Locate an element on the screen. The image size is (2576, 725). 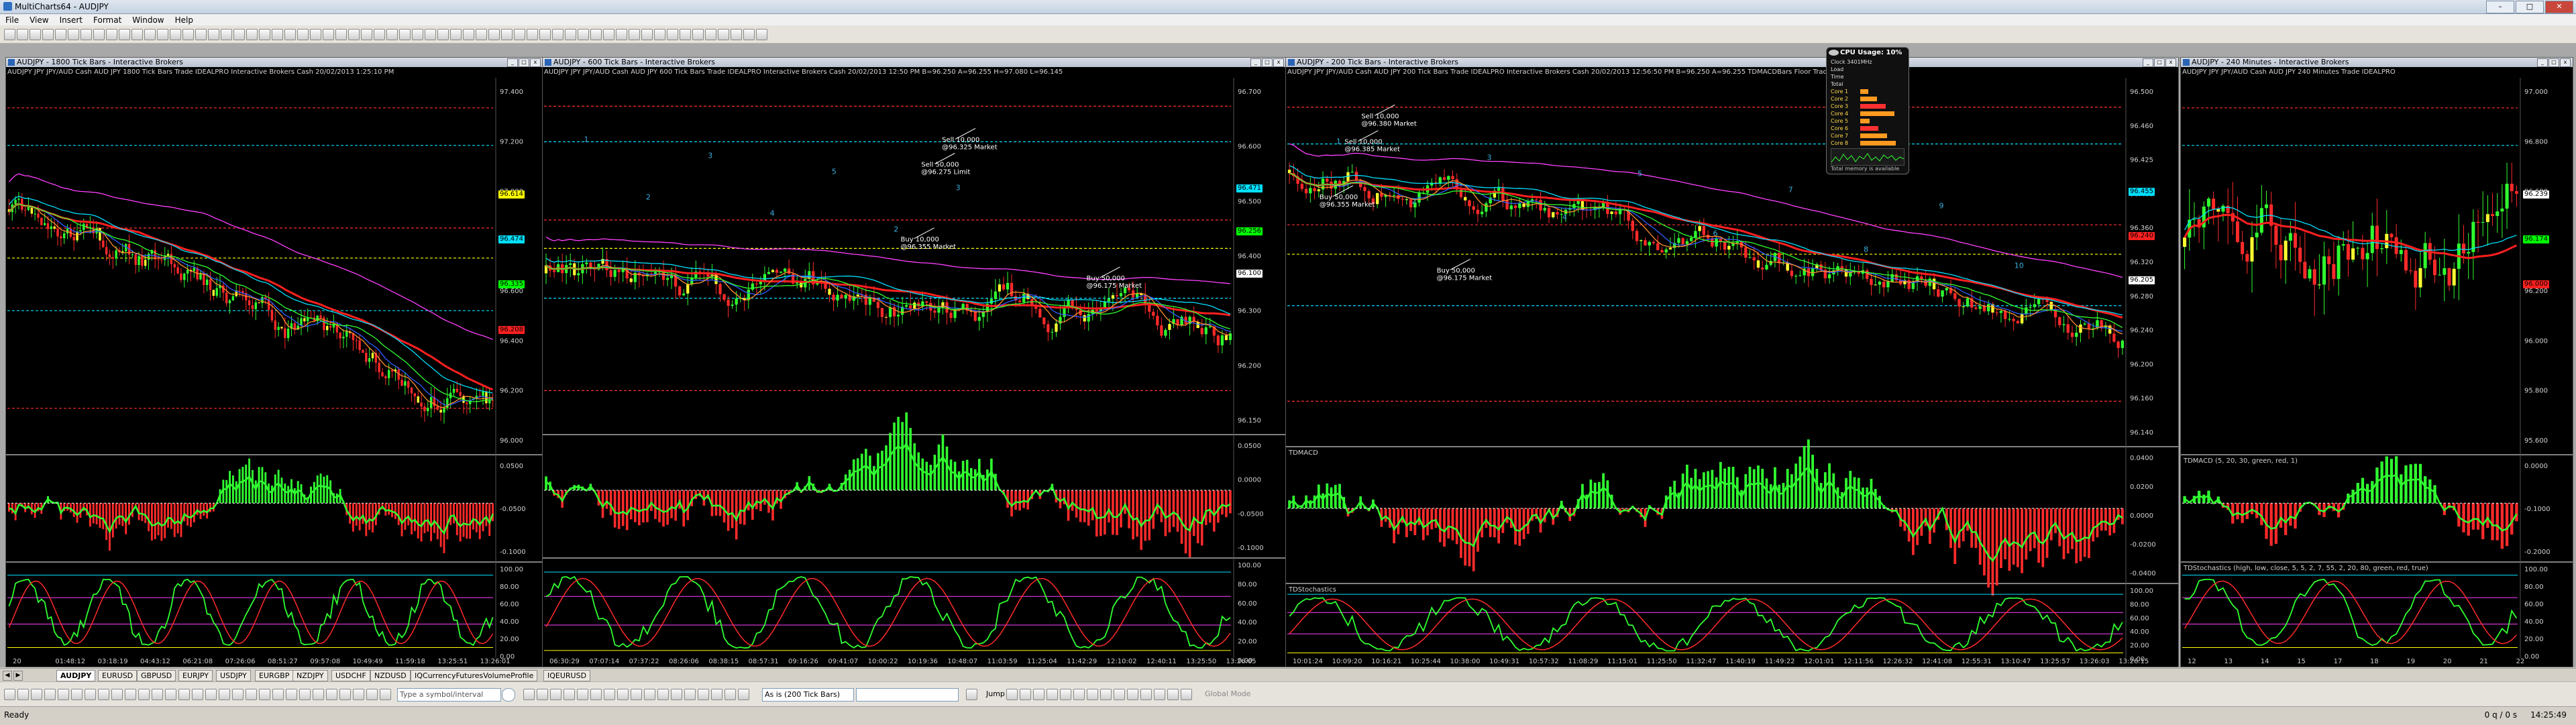
jump-date-input is located at coordinates (907, 695).